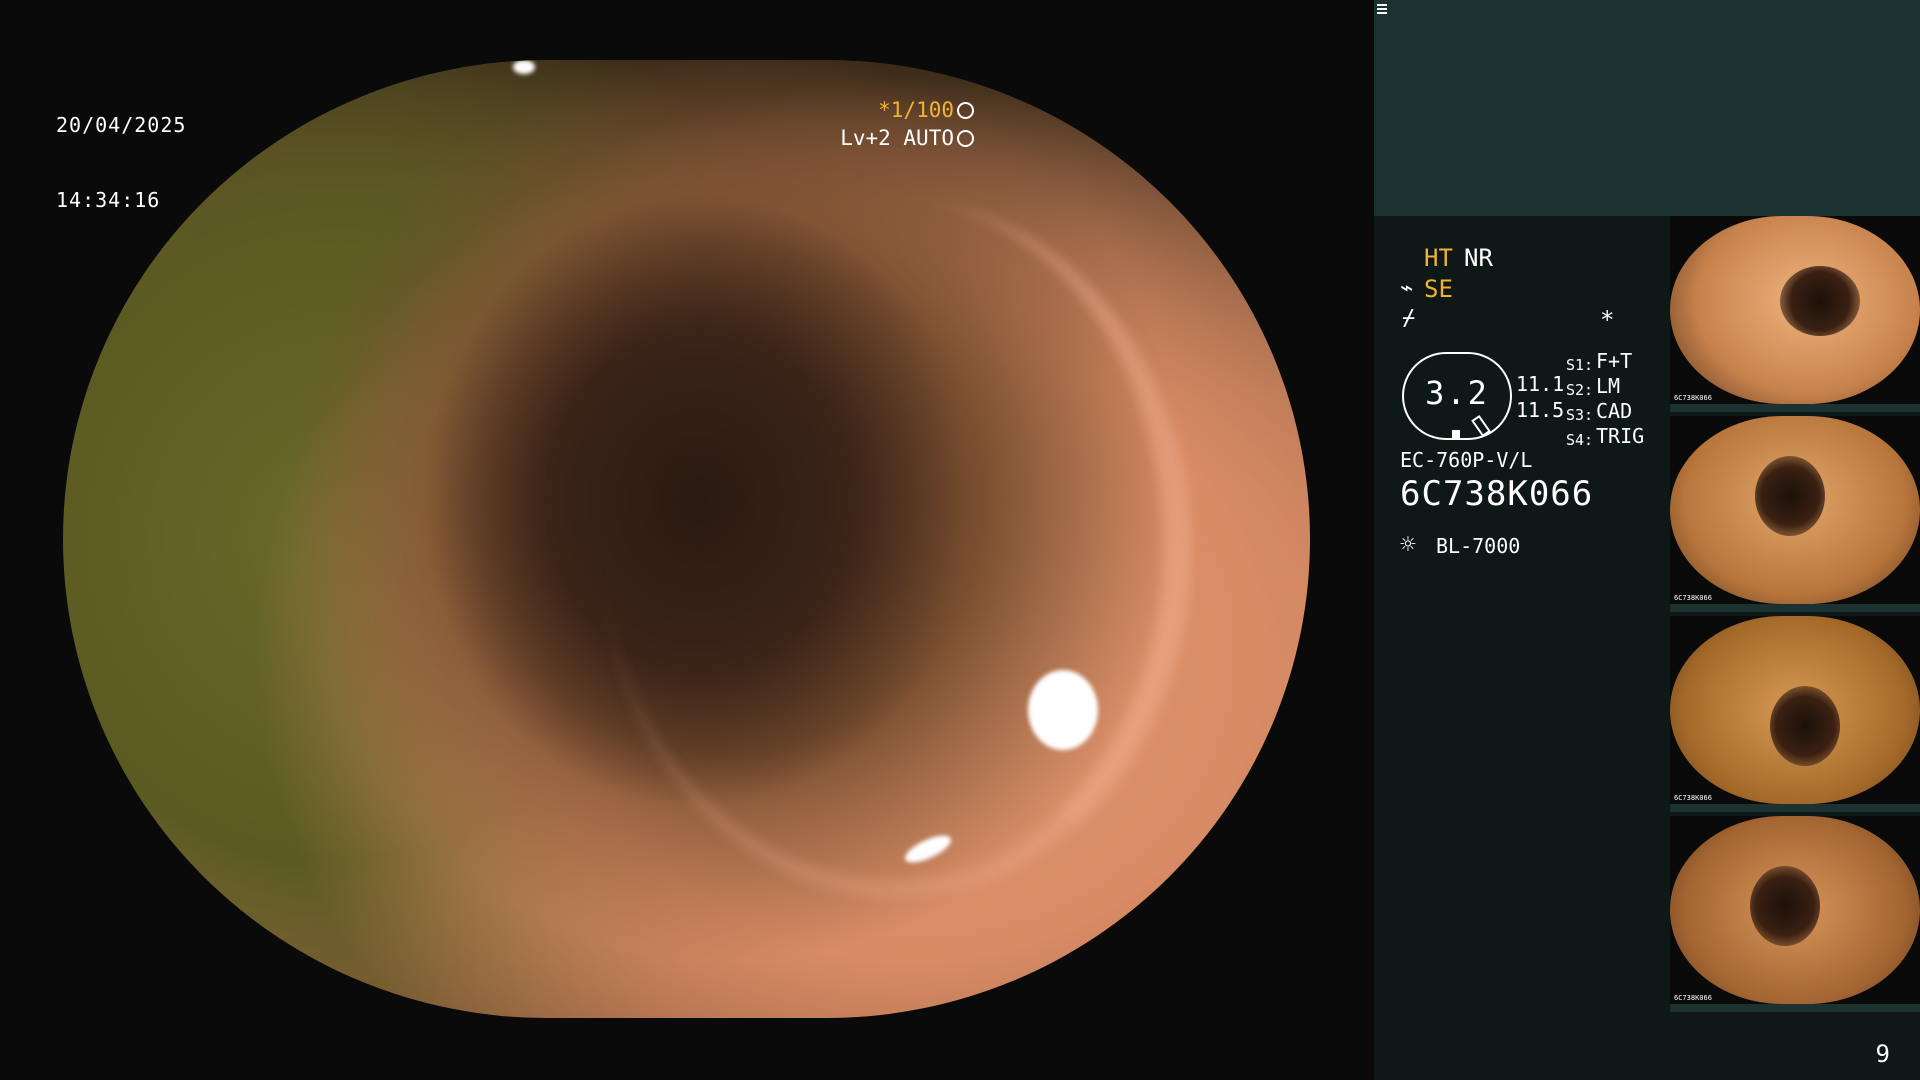 This screenshot has width=1920, height=1080. Describe the element at coordinates (121, 163) in the screenshot. I see `date-time-display: 20/04/2025 14:34:16` at that location.